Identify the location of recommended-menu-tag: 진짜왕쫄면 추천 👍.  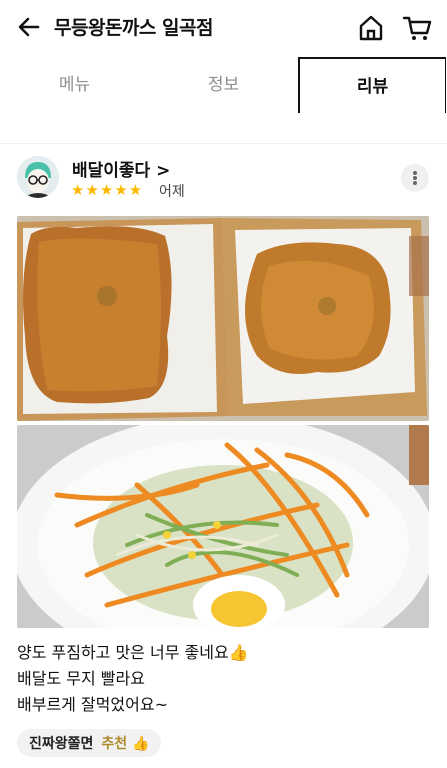
(89, 743).